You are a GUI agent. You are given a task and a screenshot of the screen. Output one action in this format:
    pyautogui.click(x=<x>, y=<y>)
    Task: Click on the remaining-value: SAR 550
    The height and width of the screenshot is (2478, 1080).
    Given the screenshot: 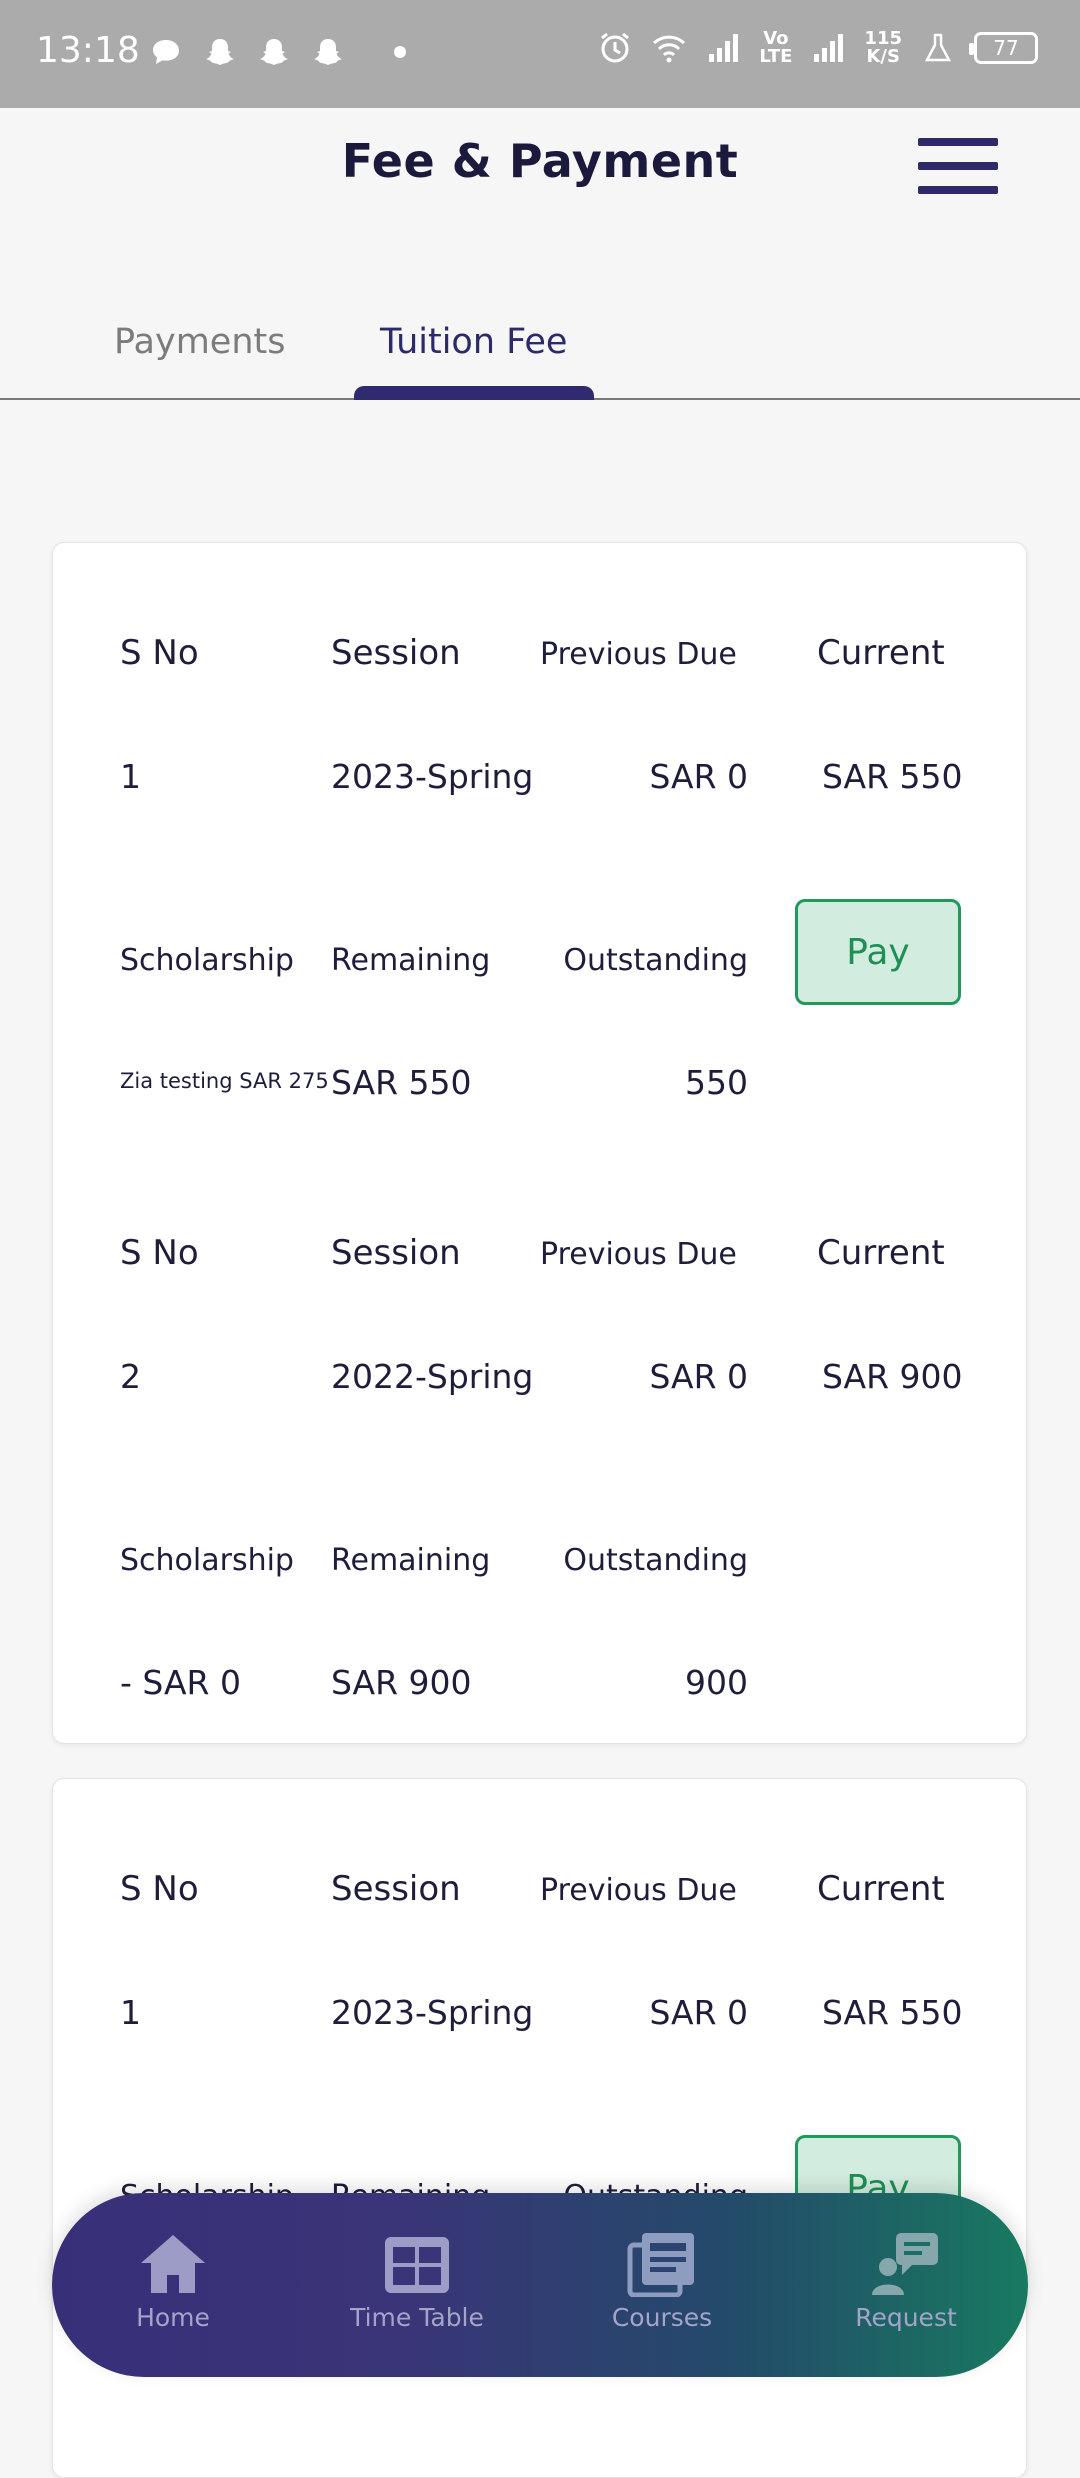 What is the action you would take?
    pyautogui.click(x=401, y=1082)
    